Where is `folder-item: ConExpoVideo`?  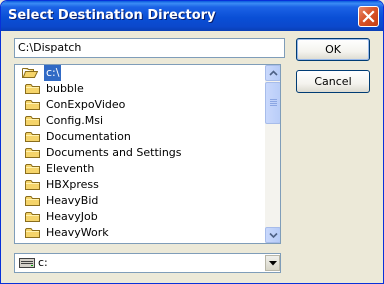
folder-item: ConExpoVideo is located at coordinates (139, 105).